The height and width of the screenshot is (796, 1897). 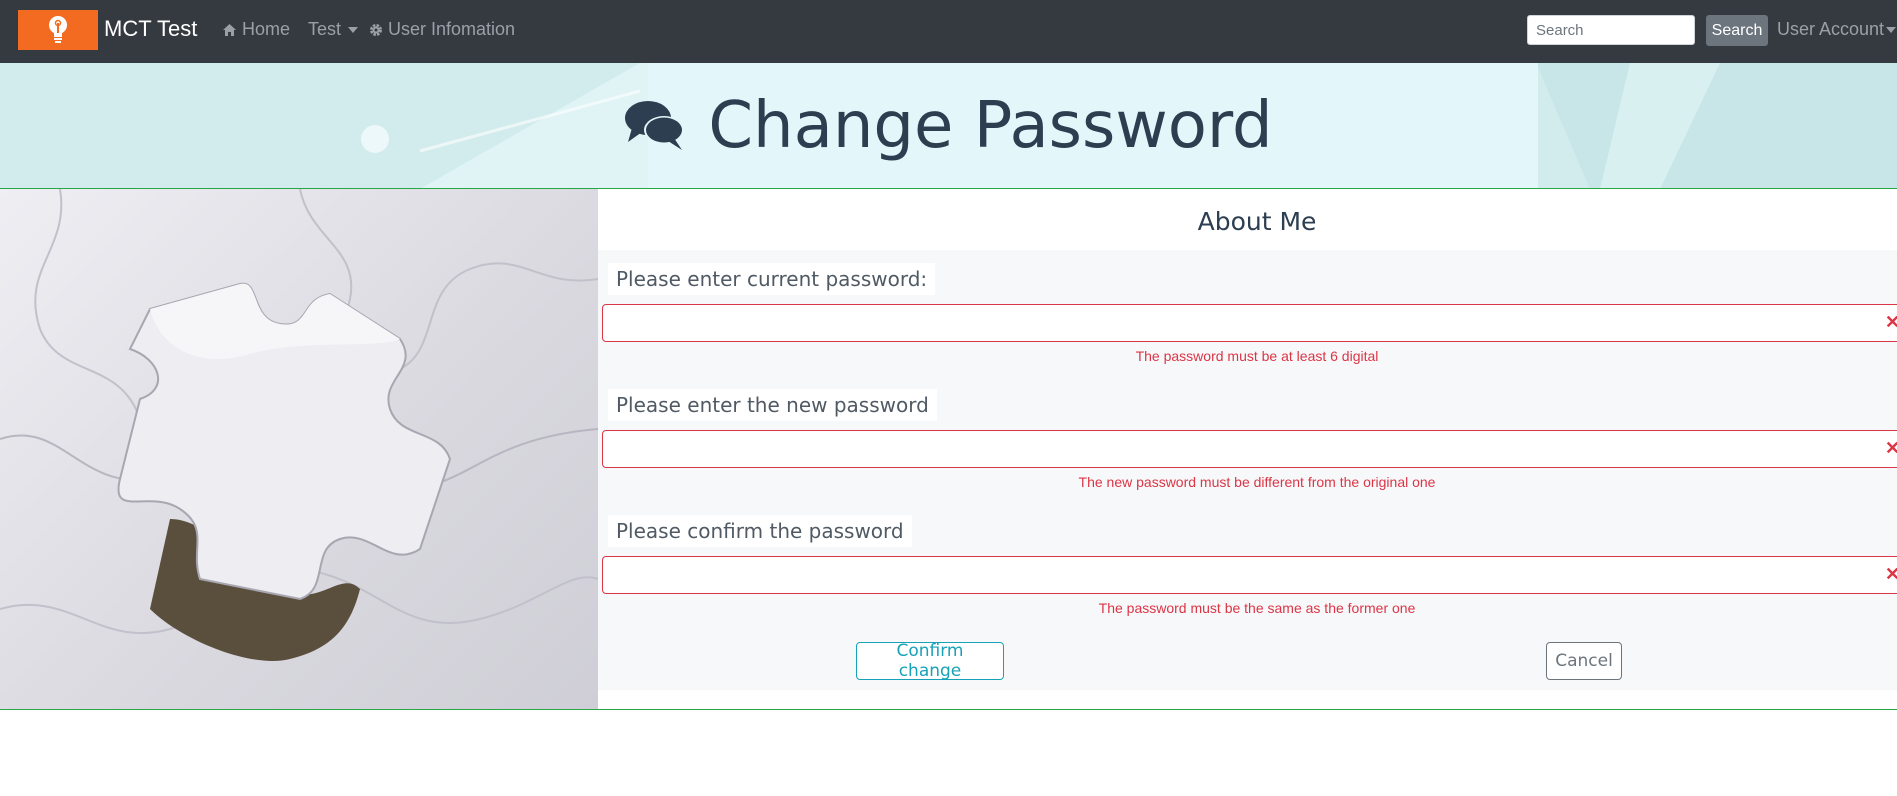 I want to click on lightbulb-icon, so click(x=58, y=29).